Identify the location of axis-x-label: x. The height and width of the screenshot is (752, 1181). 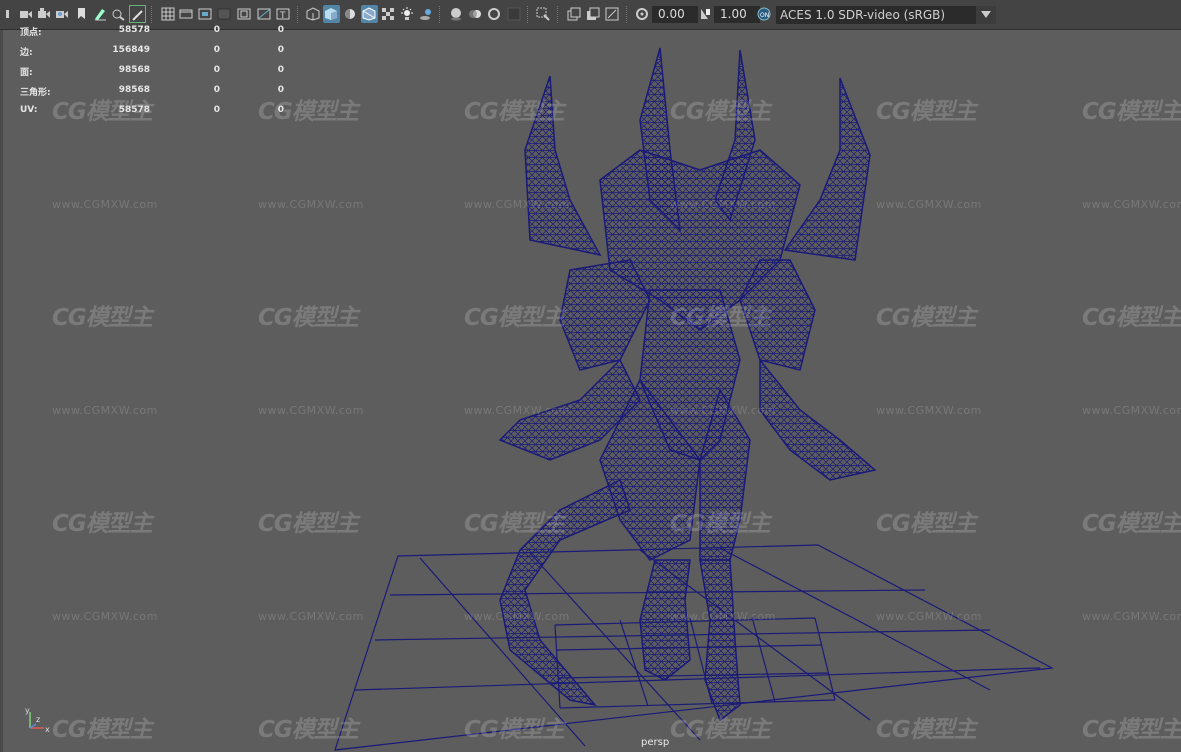
(47, 729).